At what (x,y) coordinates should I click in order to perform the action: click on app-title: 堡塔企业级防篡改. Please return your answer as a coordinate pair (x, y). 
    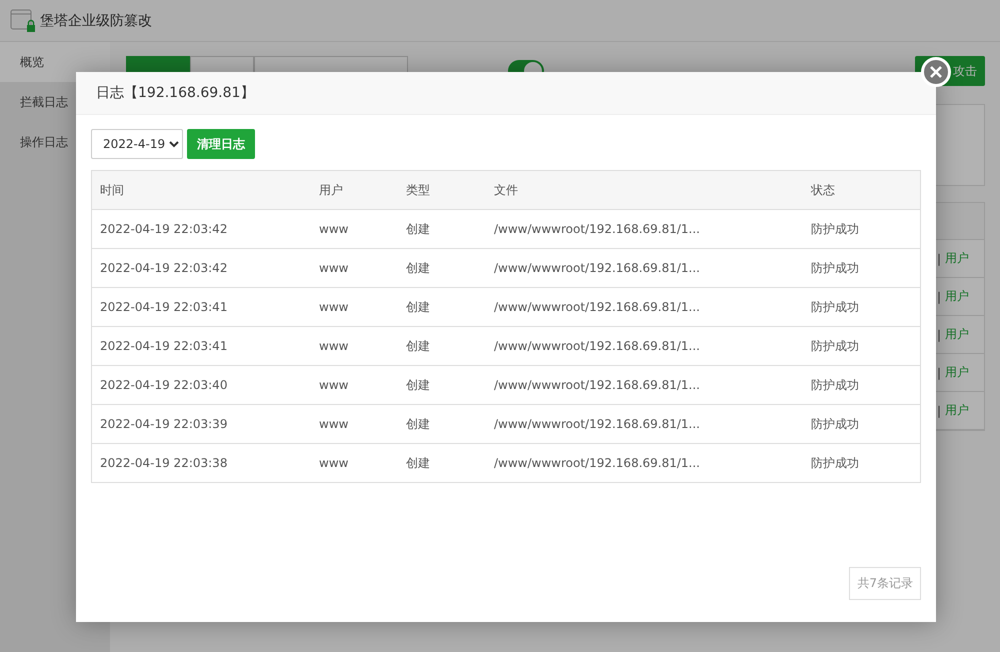
    Looking at the image, I should click on (96, 21).